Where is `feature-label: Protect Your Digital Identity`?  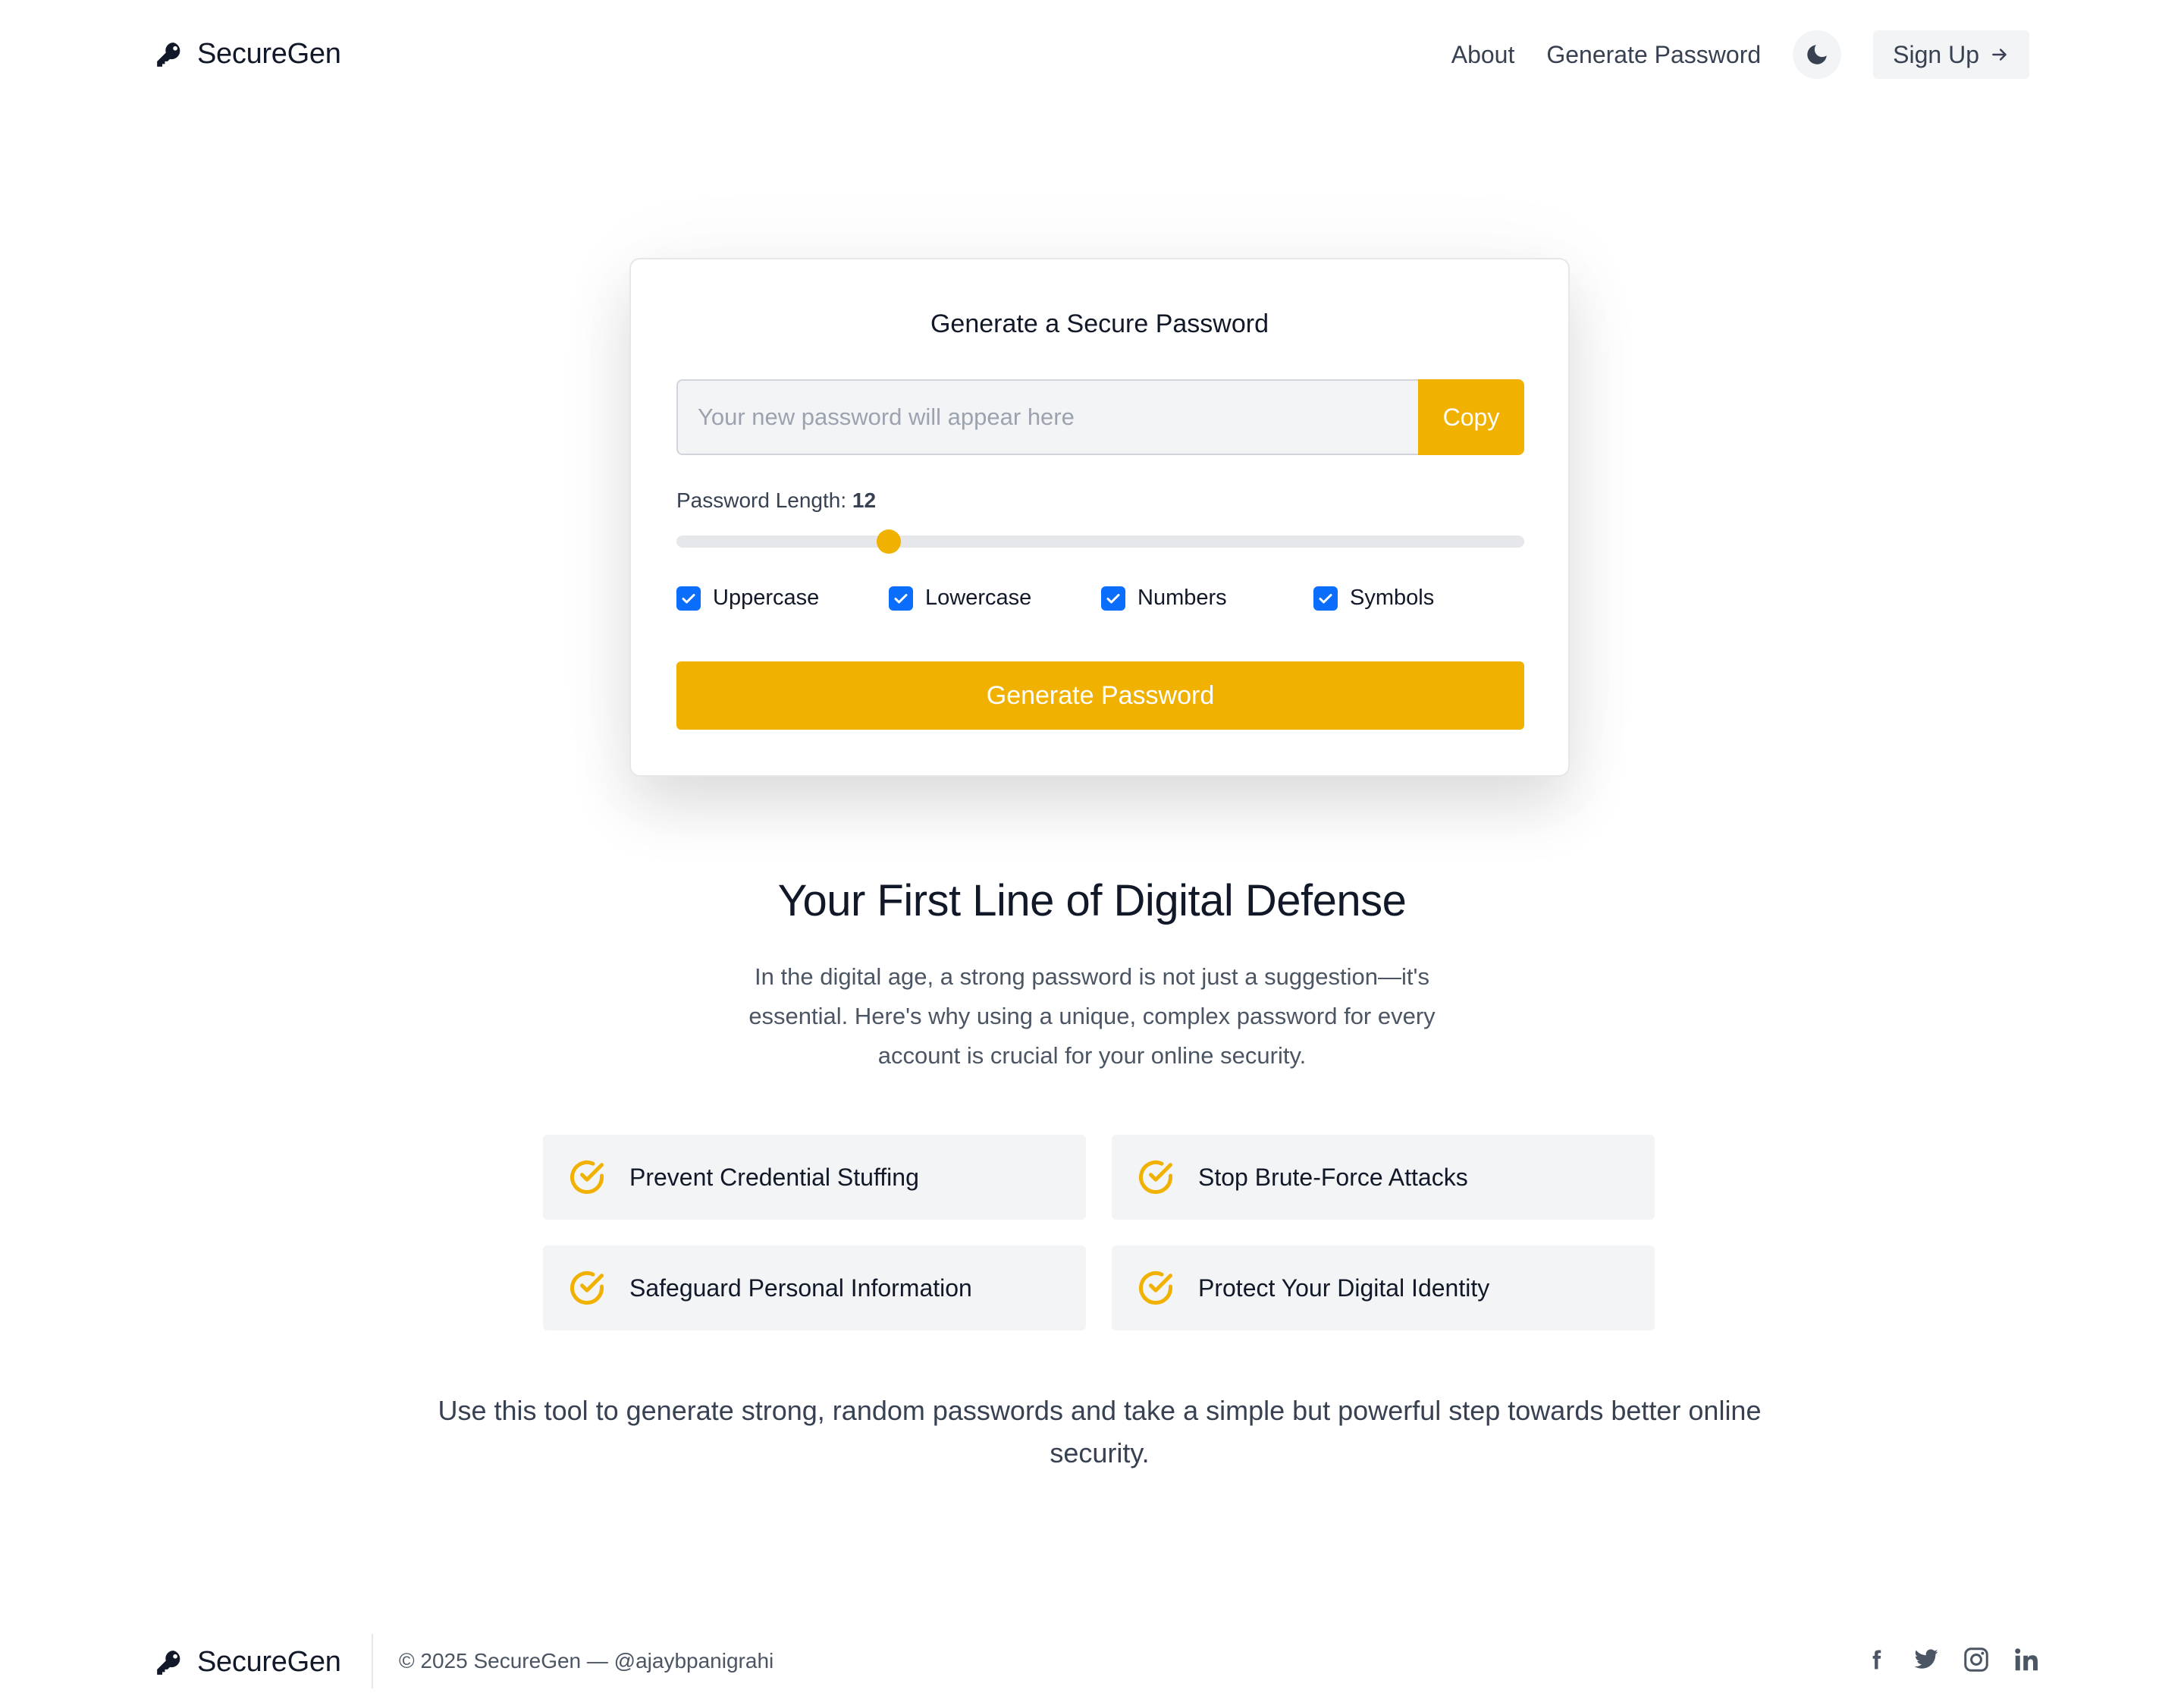 feature-label: Protect Your Digital Identity is located at coordinates (1344, 1288).